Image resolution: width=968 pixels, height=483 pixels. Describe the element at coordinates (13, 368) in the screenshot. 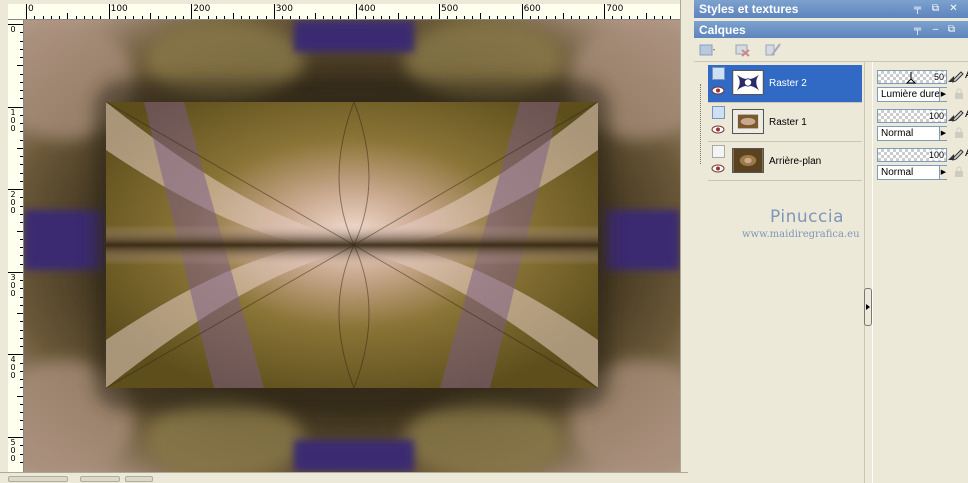

I see `ruler-label: 400` at that location.